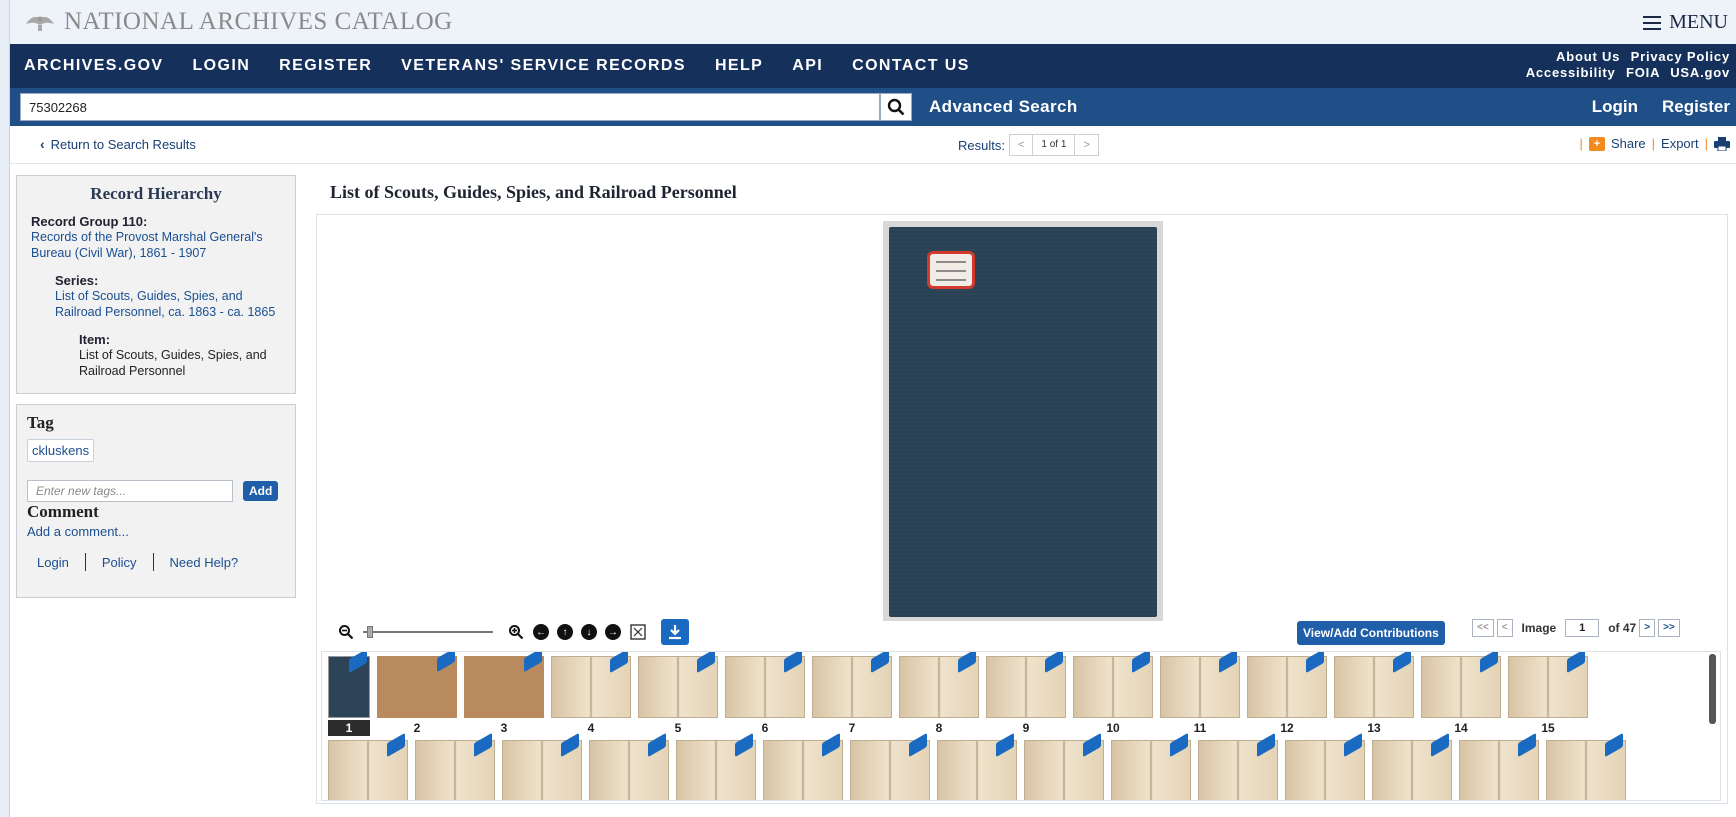  I want to click on brand-title: NATIONAL ARCHIVES CATALOG, so click(258, 21).